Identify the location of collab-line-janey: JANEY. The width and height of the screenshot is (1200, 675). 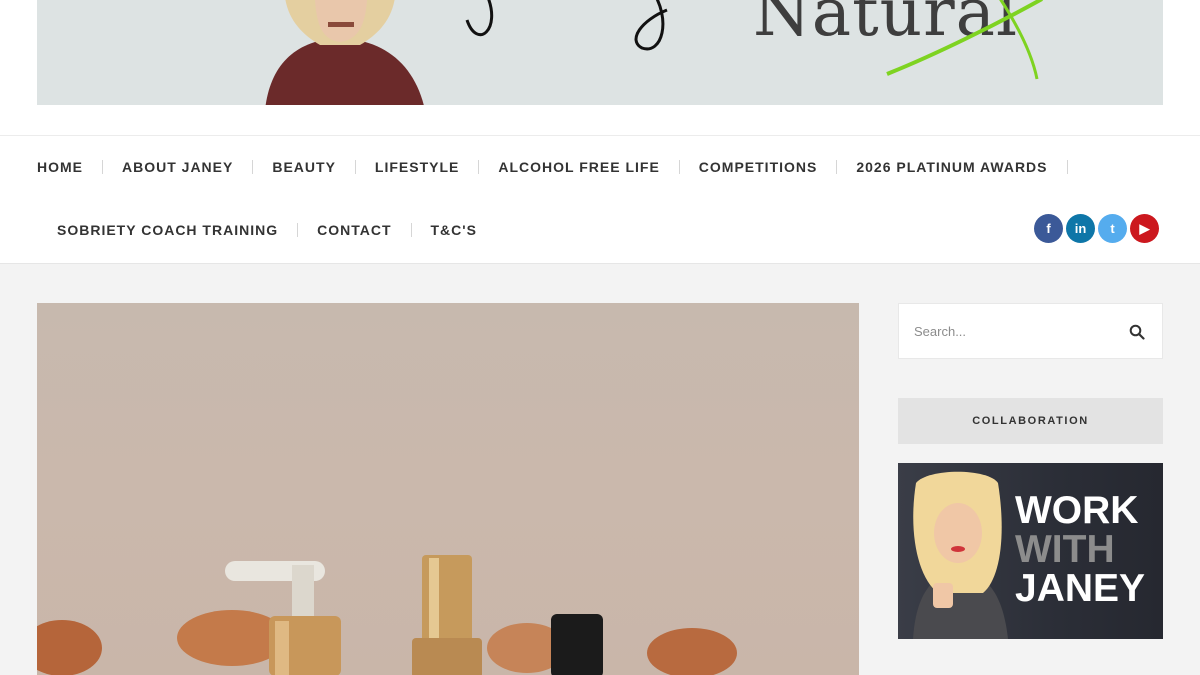
(1080, 588).